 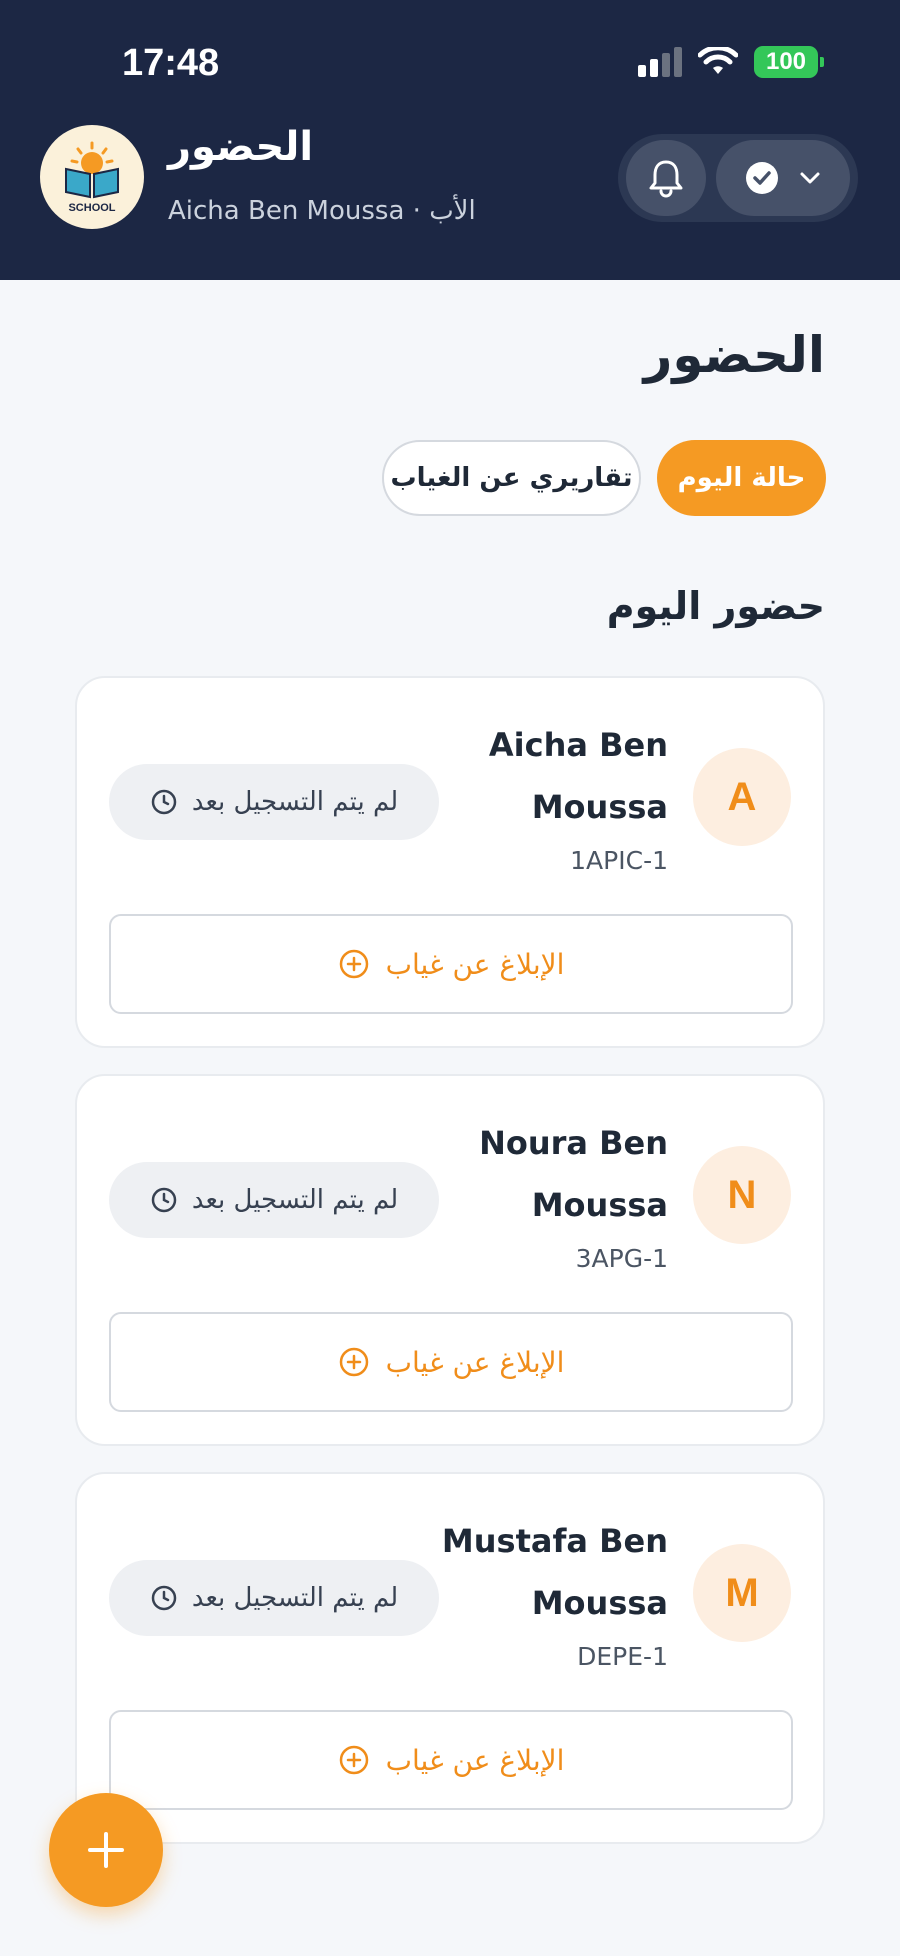 I want to click on battery-indicator: 100, so click(x=789, y=62).